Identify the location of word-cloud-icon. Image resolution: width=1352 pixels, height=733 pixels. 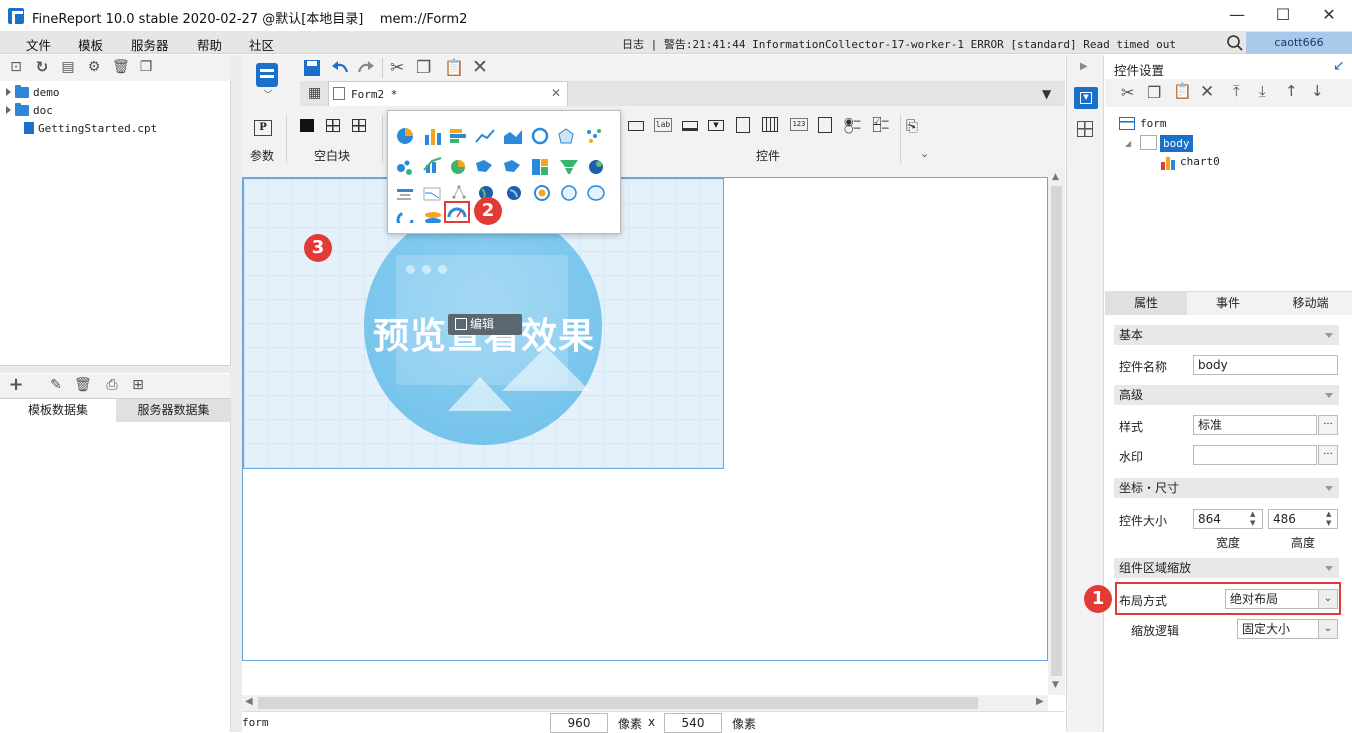
(569, 193).